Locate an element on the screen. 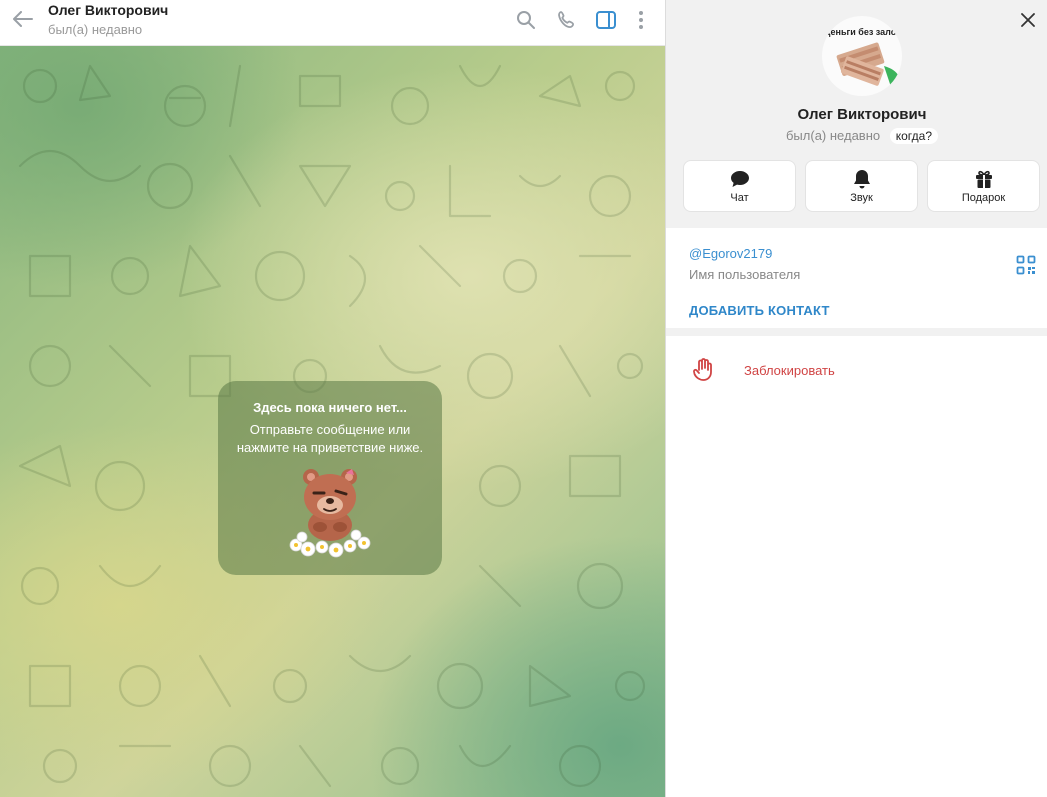  chat-action-button: Чат is located at coordinates (739, 186).